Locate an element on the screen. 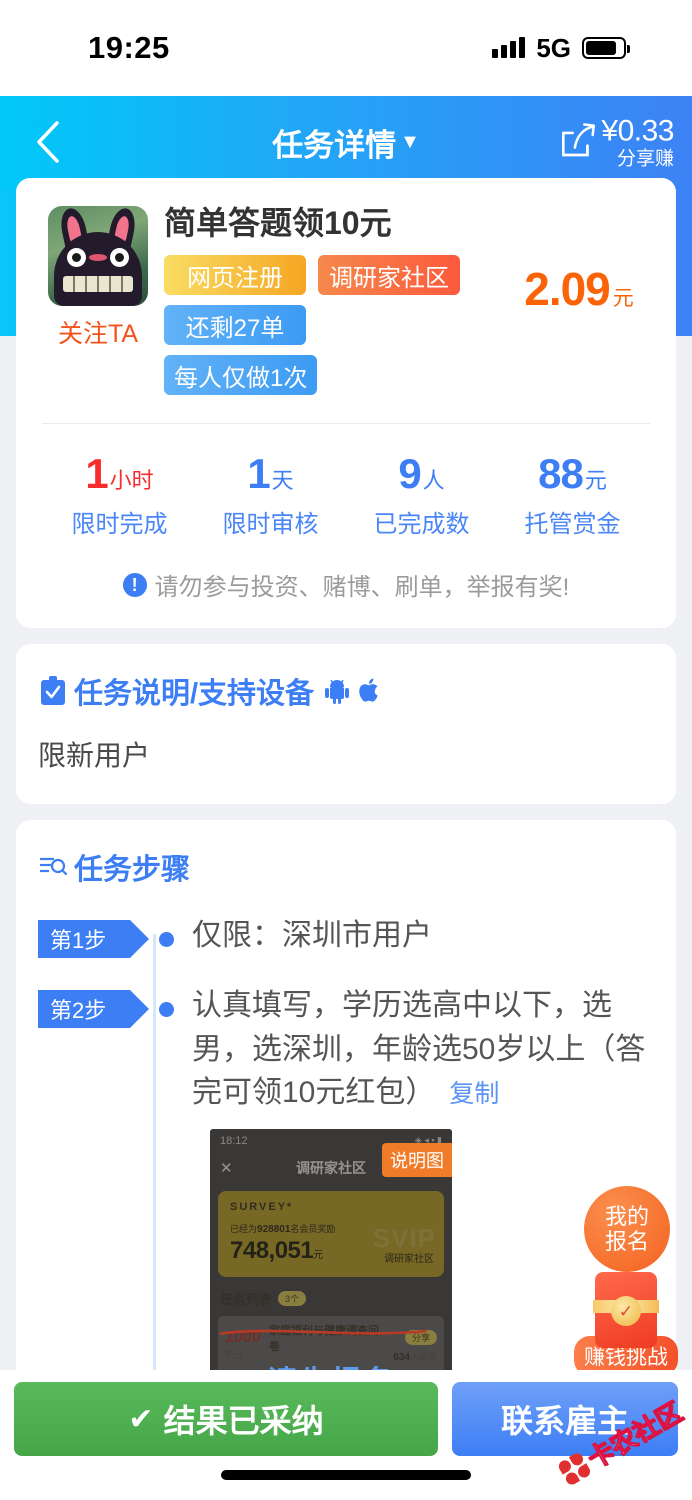  result-accepted-label: 结果已采纳 is located at coordinates (243, 1421).